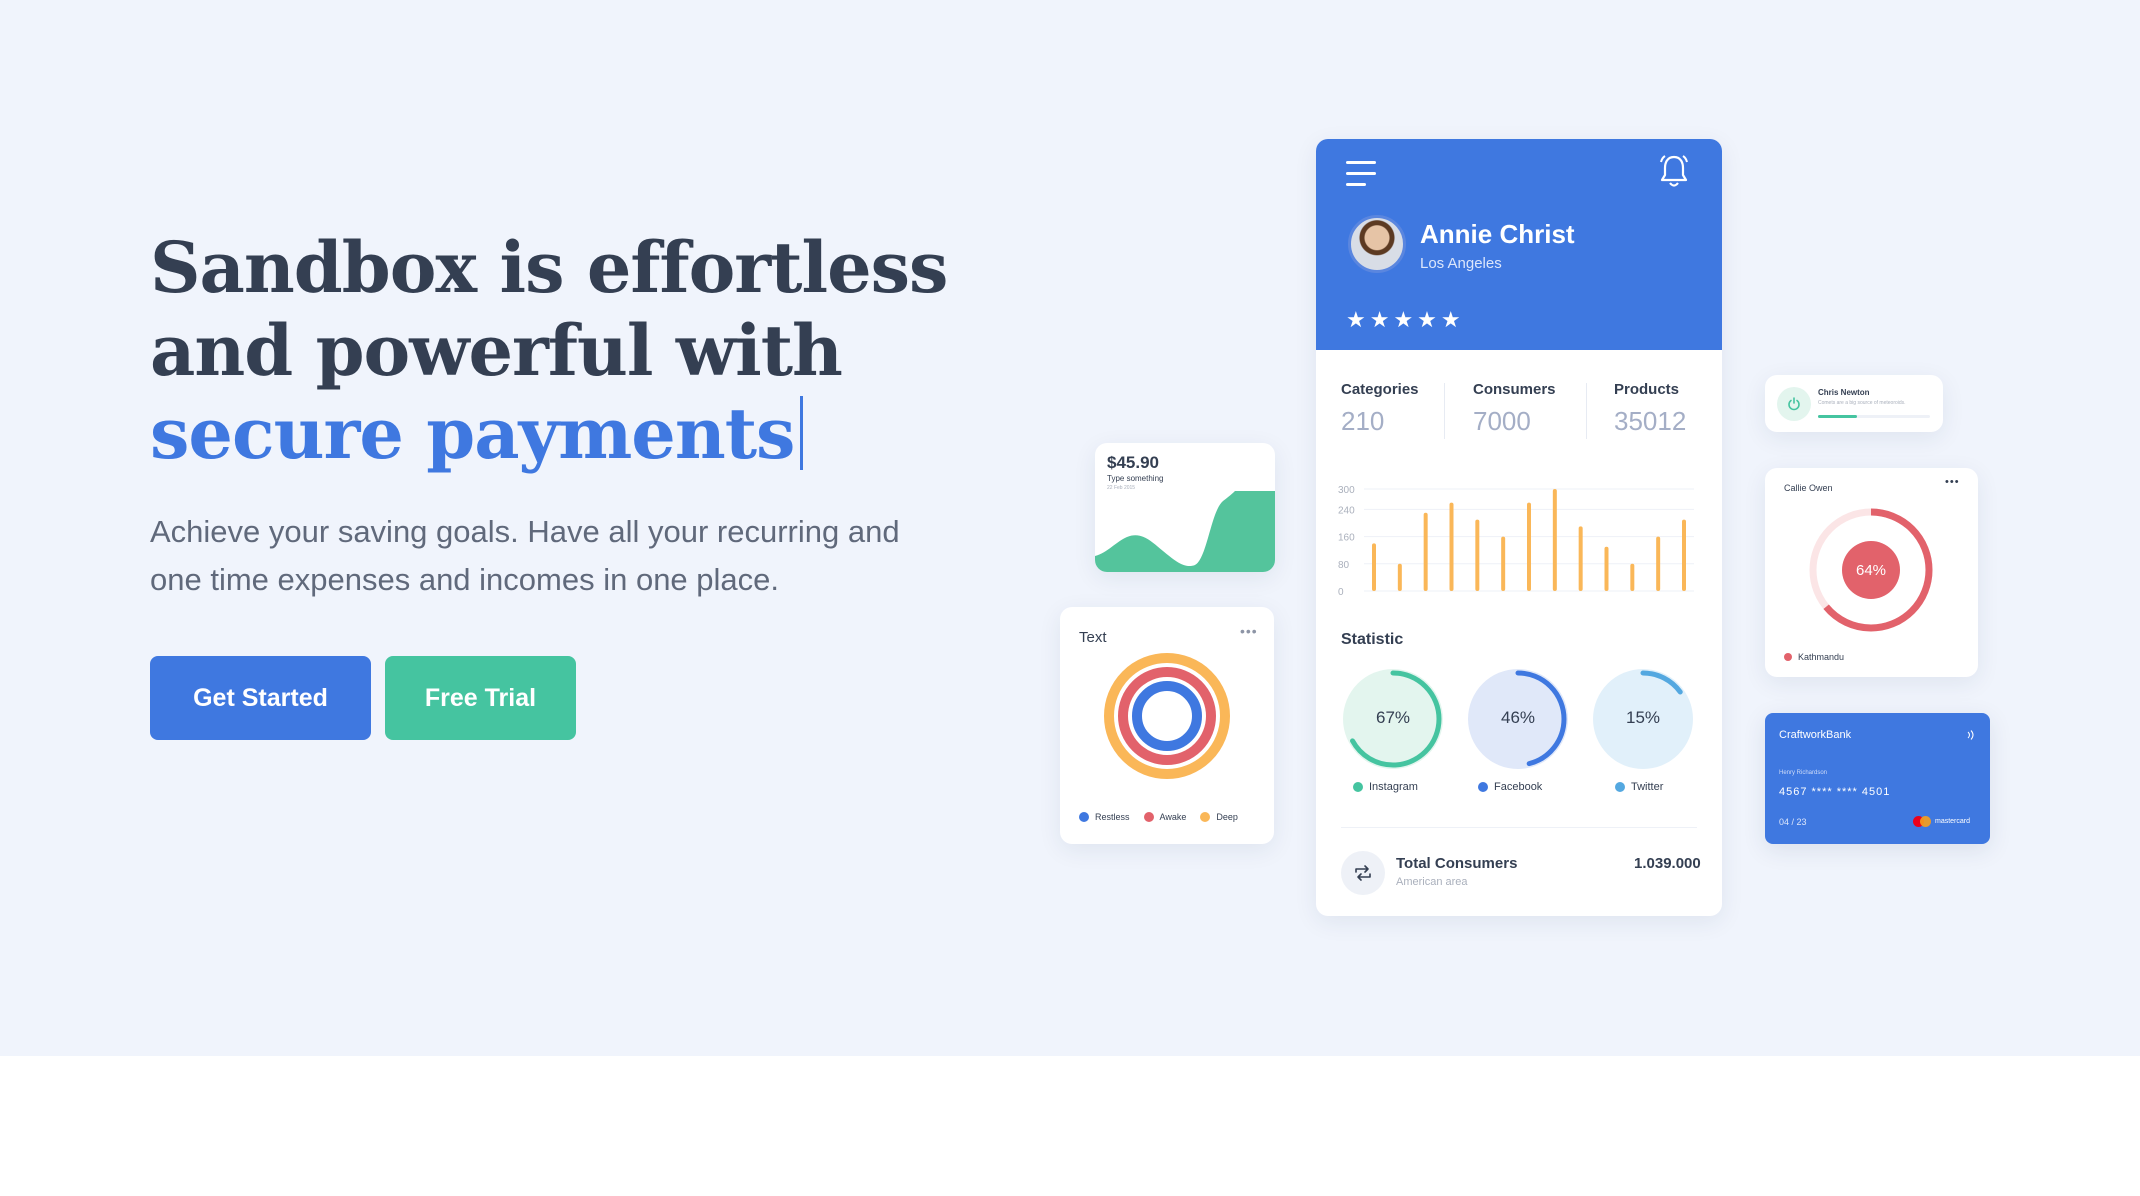  What do you see at coordinates (1362, 174) in the screenshot?
I see `hamburger-icon` at bounding box center [1362, 174].